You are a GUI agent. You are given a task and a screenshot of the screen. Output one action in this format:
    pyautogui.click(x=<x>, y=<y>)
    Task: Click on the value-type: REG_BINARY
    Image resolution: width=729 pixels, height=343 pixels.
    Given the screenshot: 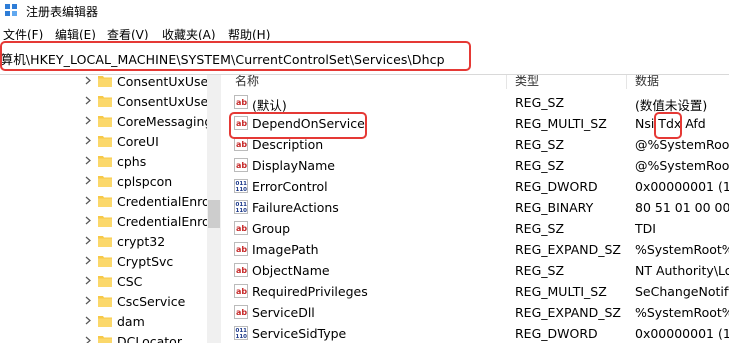 What is the action you would take?
    pyautogui.click(x=554, y=207)
    